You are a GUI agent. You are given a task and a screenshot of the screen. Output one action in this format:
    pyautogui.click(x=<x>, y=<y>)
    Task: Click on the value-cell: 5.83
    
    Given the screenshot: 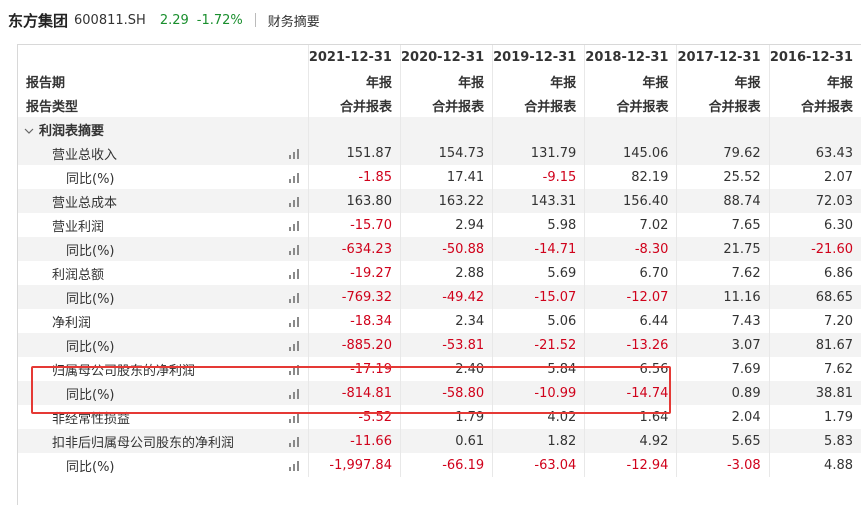 What is the action you would take?
    pyautogui.click(x=814, y=441)
    